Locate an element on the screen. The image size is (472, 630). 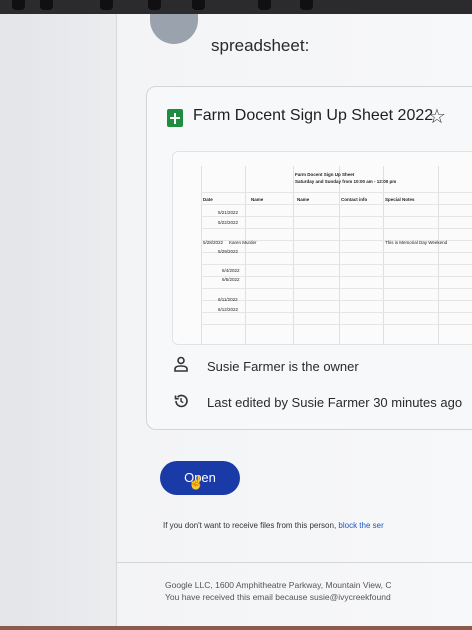
preview-header: Date is located at coordinates (208, 199).